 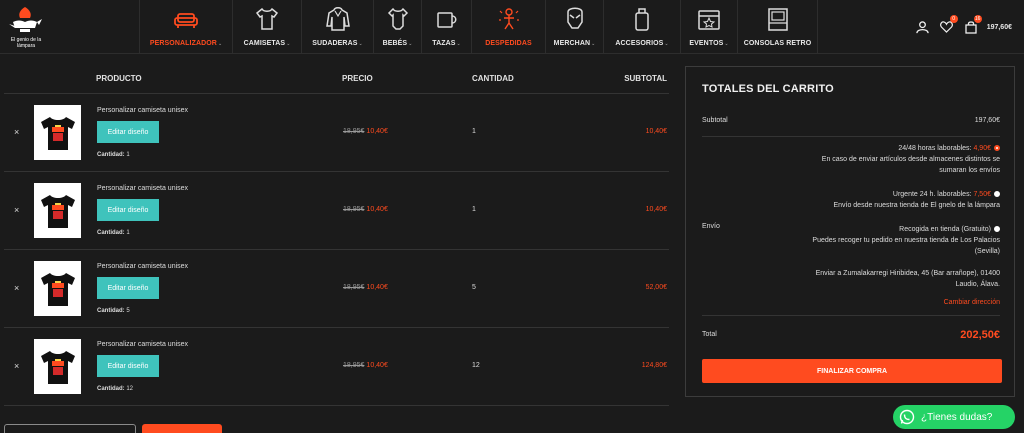 What do you see at coordinates (982, 194) in the screenshot?
I see `shipping-price: 7,50€` at bounding box center [982, 194].